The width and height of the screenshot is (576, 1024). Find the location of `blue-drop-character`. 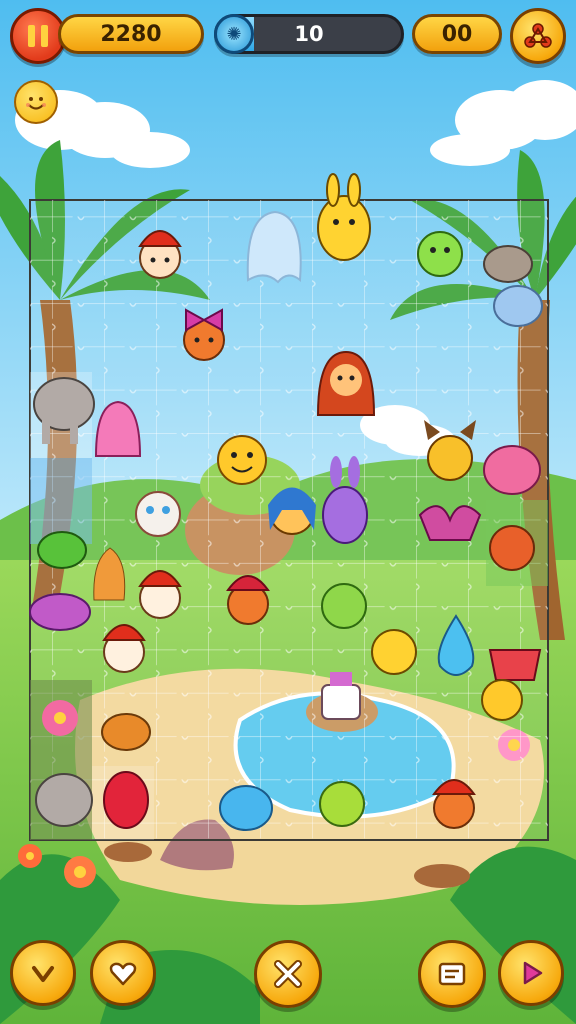

blue-drop-character is located at coordinates (456, 645).